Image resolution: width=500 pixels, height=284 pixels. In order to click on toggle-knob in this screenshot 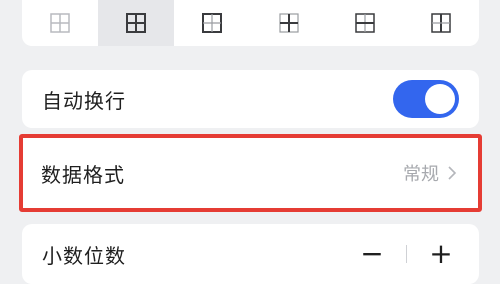, I will do `click(440, 99)`.